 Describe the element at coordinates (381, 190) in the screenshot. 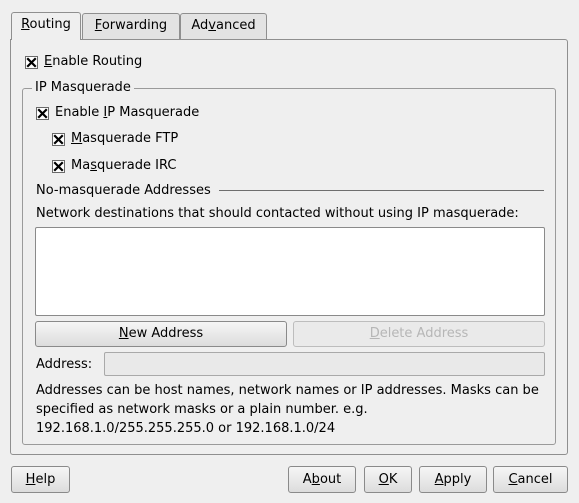

I see `no-masquerade-separator` at that location.